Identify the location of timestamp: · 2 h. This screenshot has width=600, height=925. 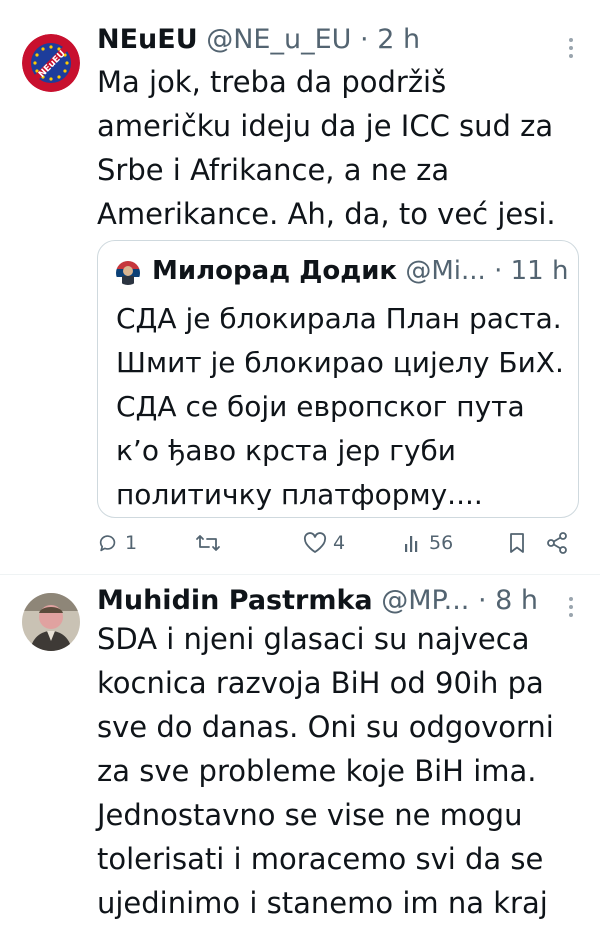
(390, 39).